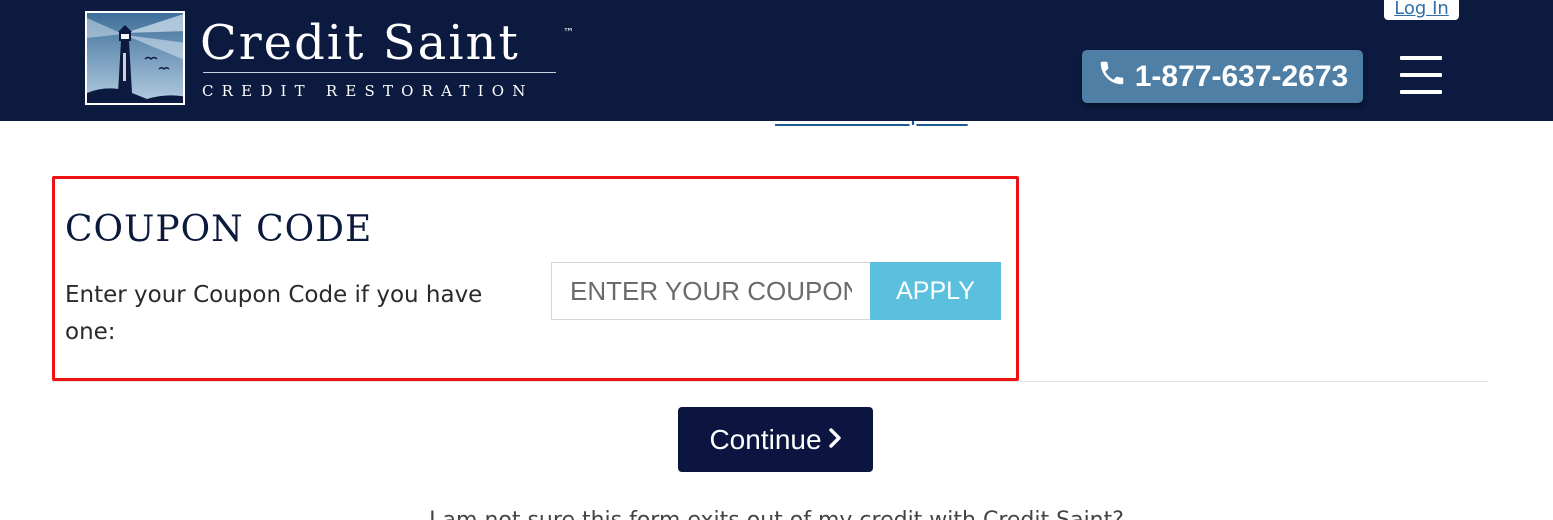 The width and height of the screenshot is (1553, 520). I want to click on divider, so click(770, 381).